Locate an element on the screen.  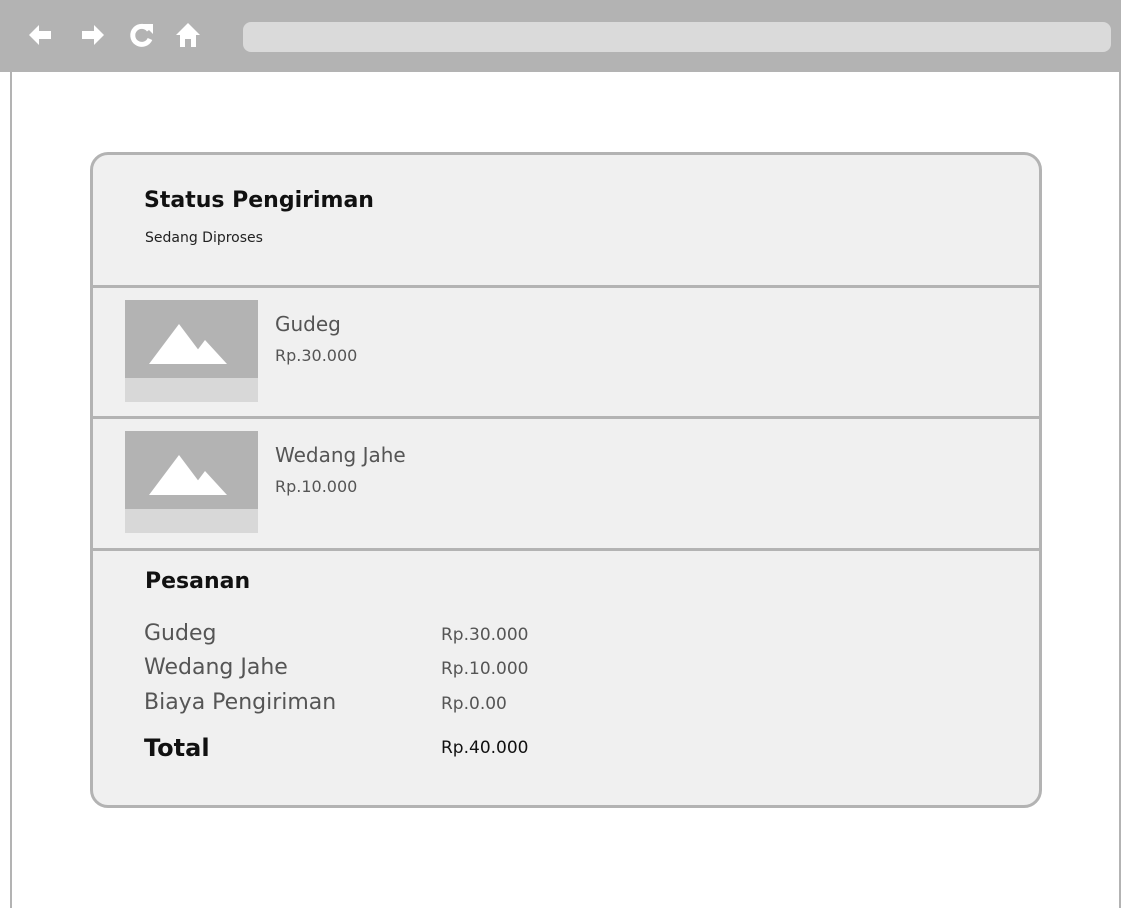
order-summary-title: Pesanan is located at coordinates (198, 581).